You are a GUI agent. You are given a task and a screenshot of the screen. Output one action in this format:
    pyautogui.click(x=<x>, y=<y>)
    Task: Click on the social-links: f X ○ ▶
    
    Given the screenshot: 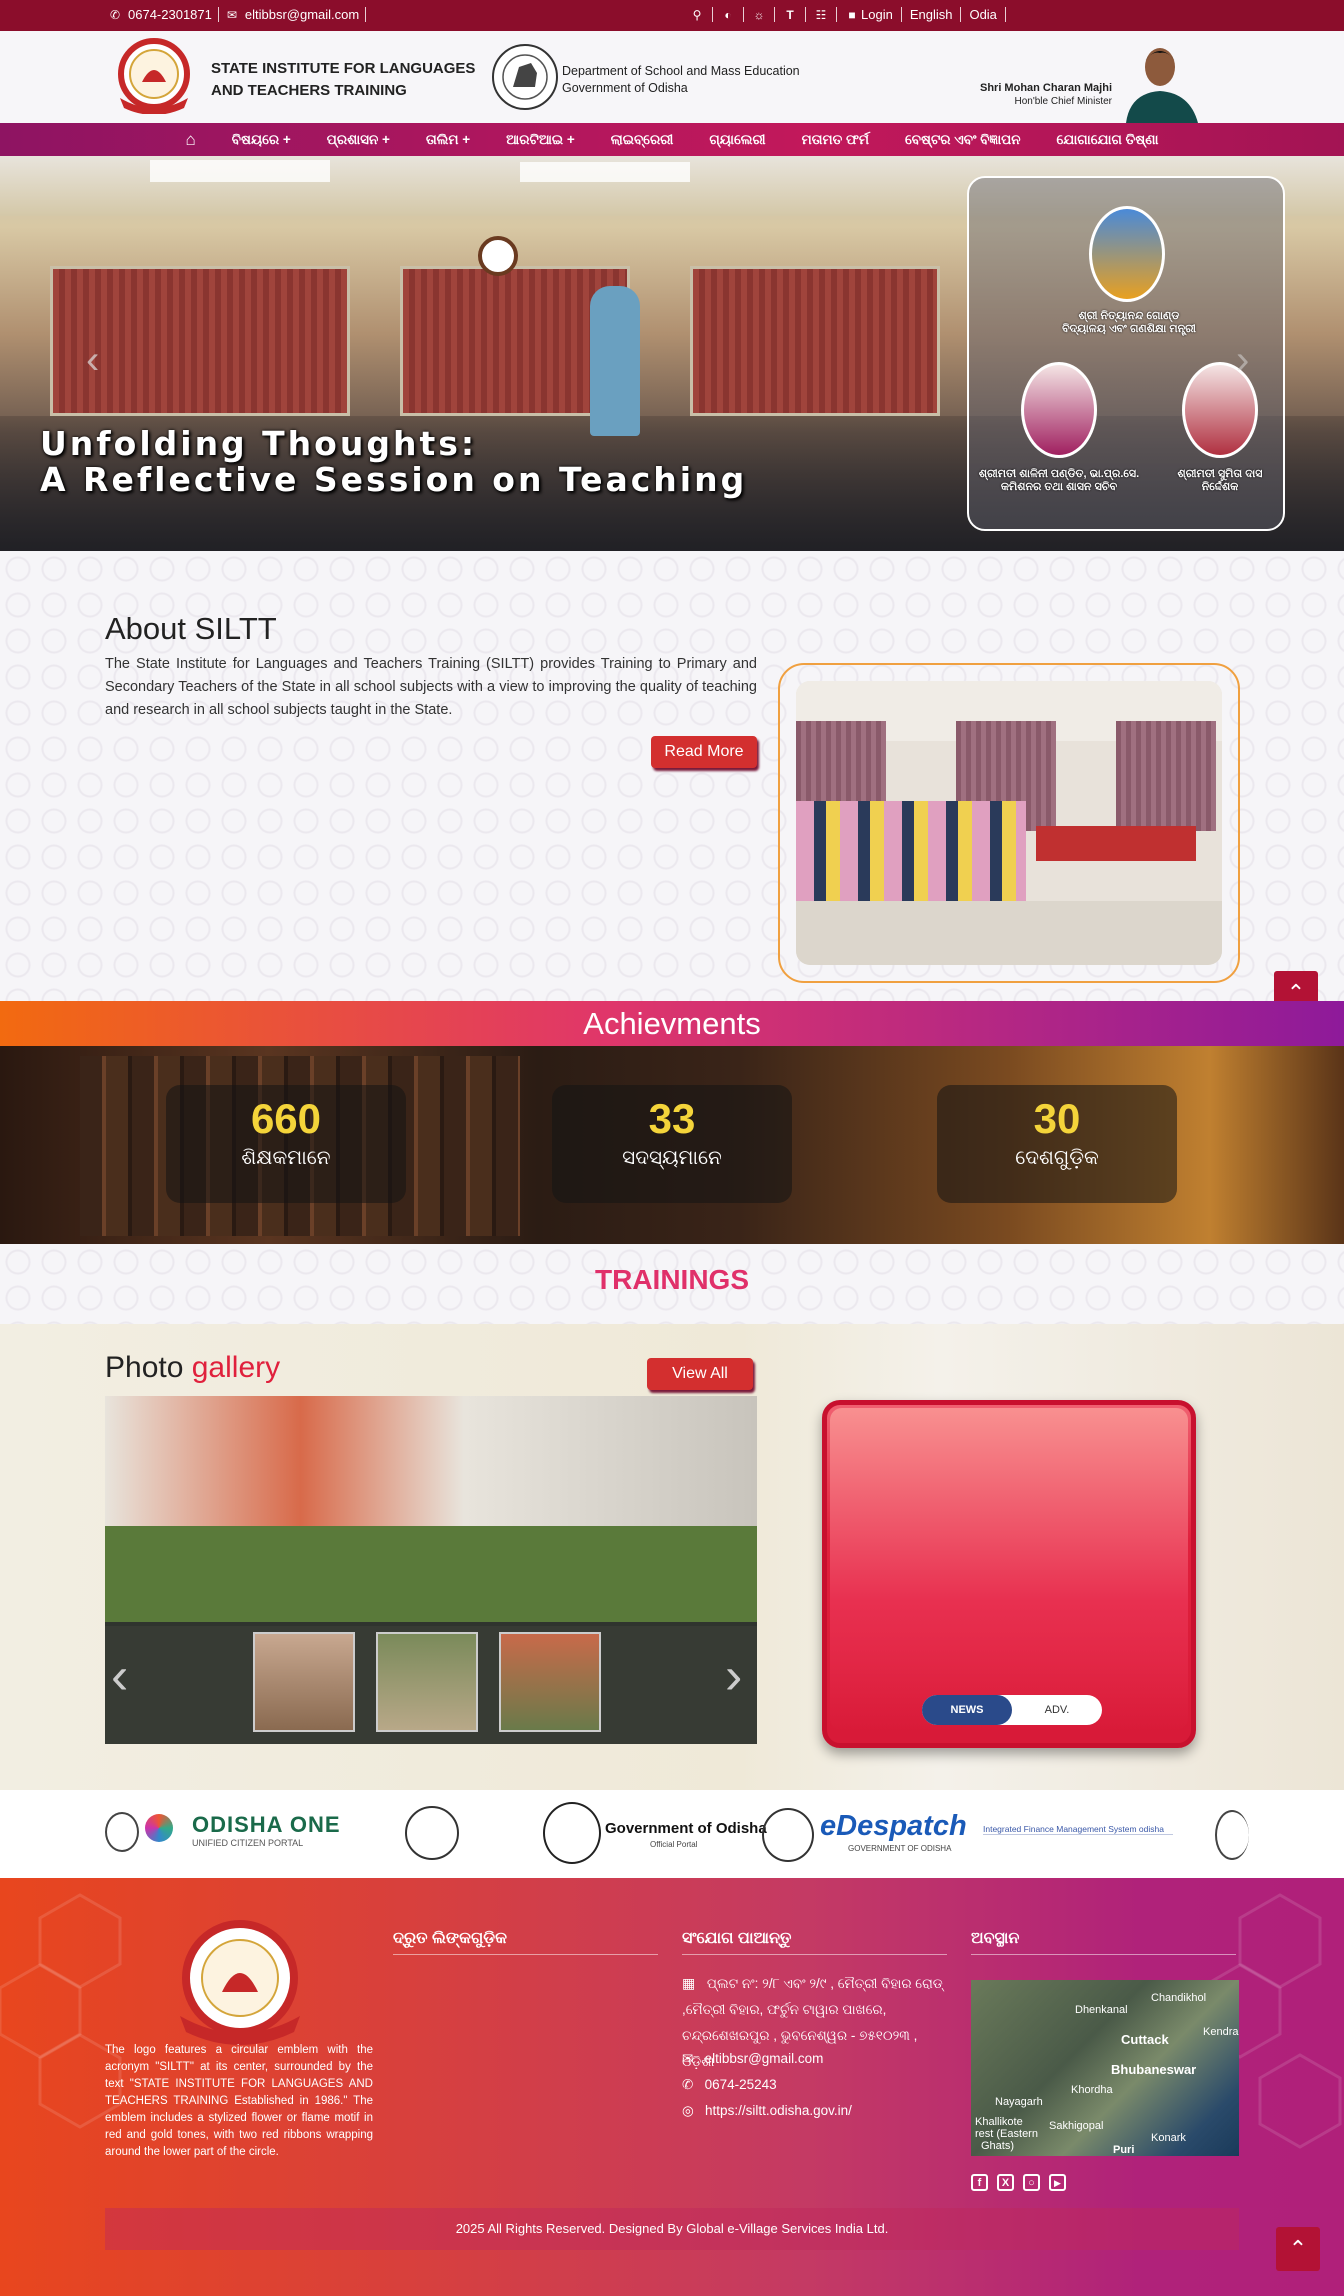 What is the action you would take?
    pyautogui.click(x=1018, y=2182)
    